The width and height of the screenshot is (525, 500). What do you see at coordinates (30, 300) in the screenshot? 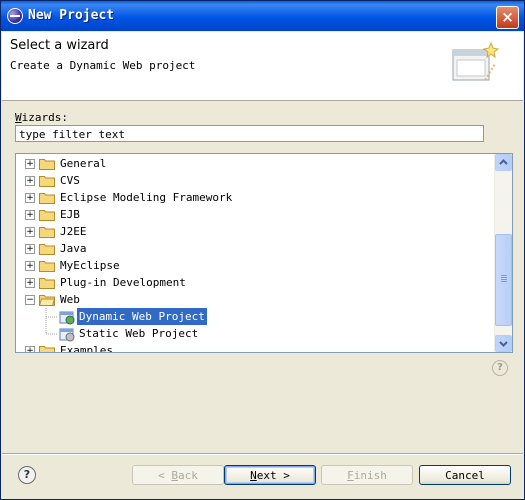
I see `collapse-icon: −` at bounding box center [30, 300].